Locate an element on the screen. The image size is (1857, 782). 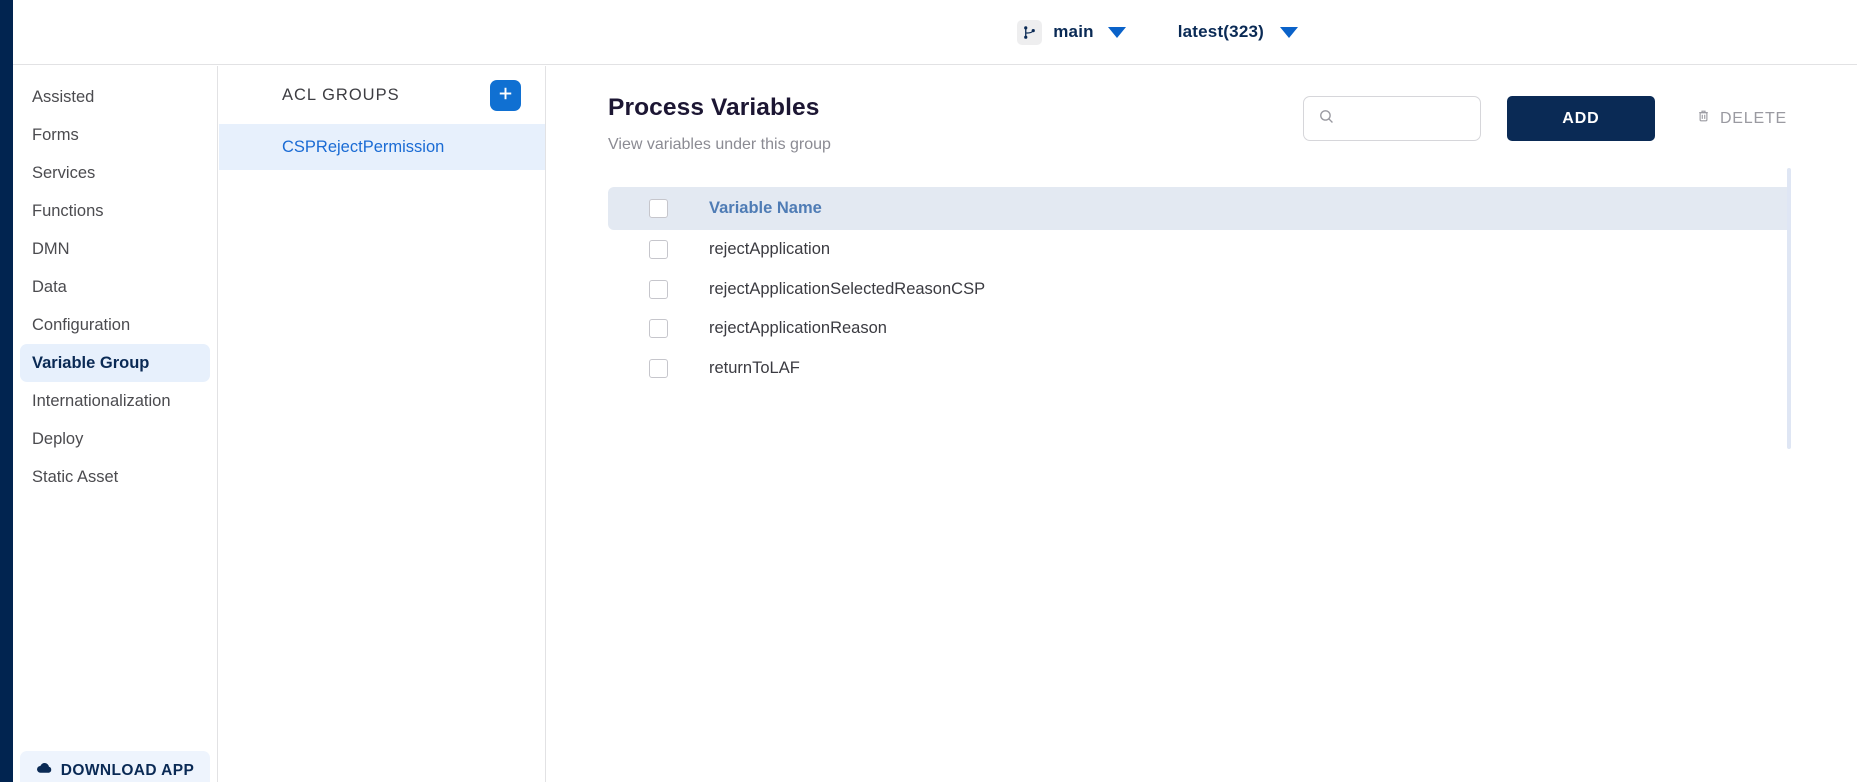
table-row: rejectApplicationReason is located at coordinates (1198, 329).